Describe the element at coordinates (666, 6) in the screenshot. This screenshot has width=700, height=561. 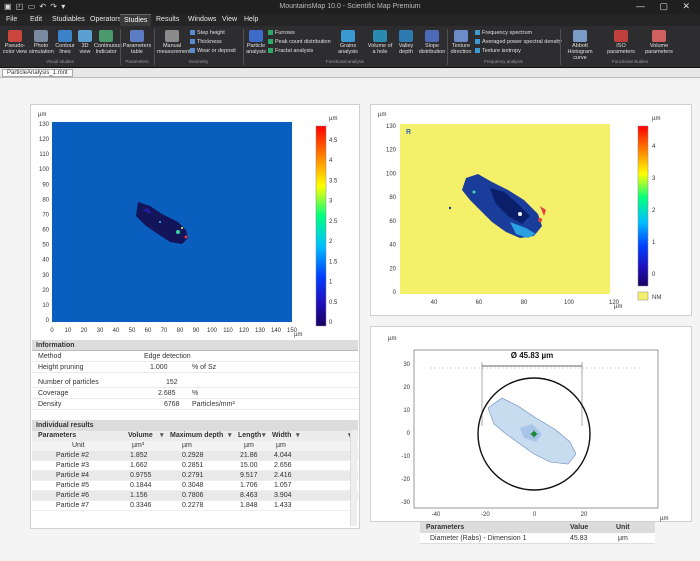
I see `window-controls: — ▢ ✕` at that location.